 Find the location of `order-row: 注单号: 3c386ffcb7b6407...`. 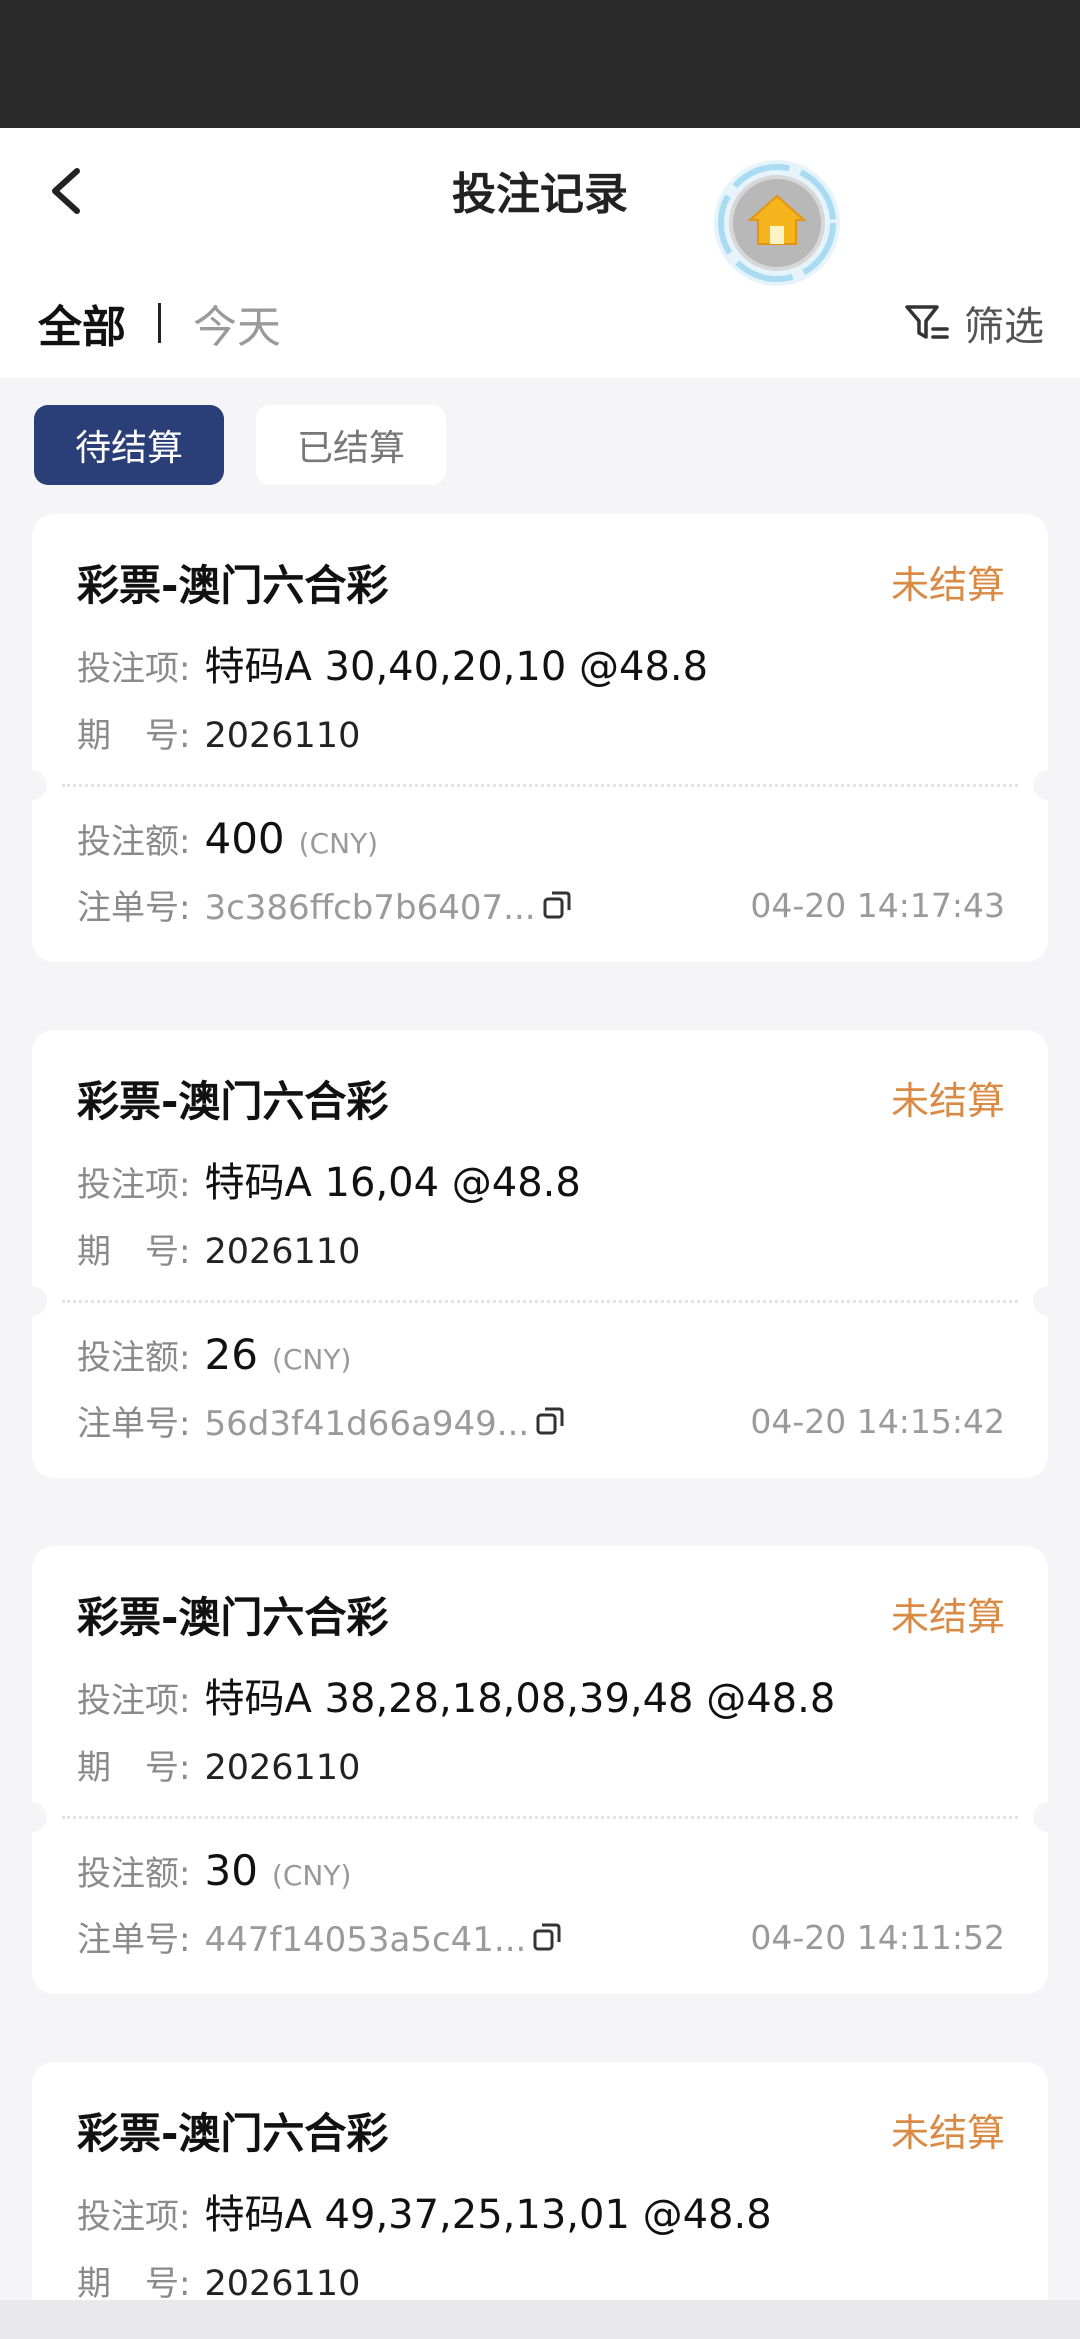

order-row: 注单号: 3c386ffcb7b6407... is located at coordinates (324, 904).